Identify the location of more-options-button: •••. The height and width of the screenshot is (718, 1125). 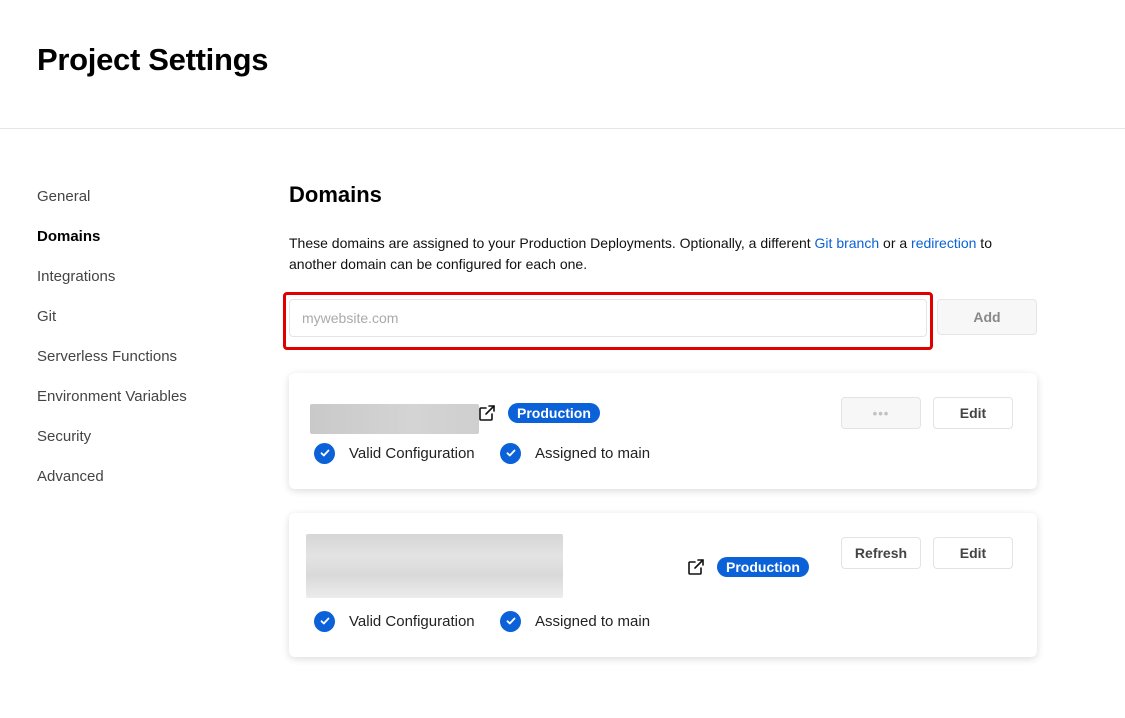
(881, 413).